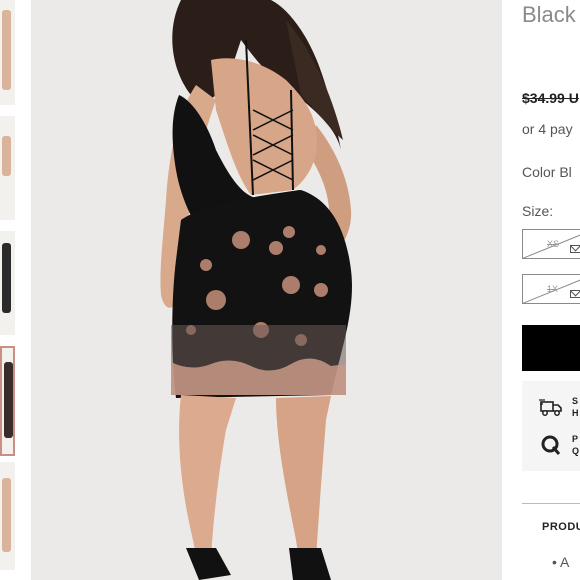 This screenshot has height=580, width=580. I want to click on details-bullet-item: • A, so click(561, 562).